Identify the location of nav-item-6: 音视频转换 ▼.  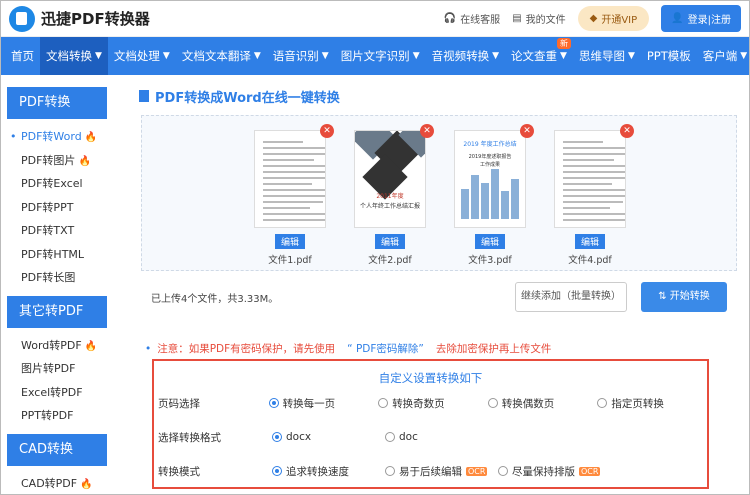
(465, 56).